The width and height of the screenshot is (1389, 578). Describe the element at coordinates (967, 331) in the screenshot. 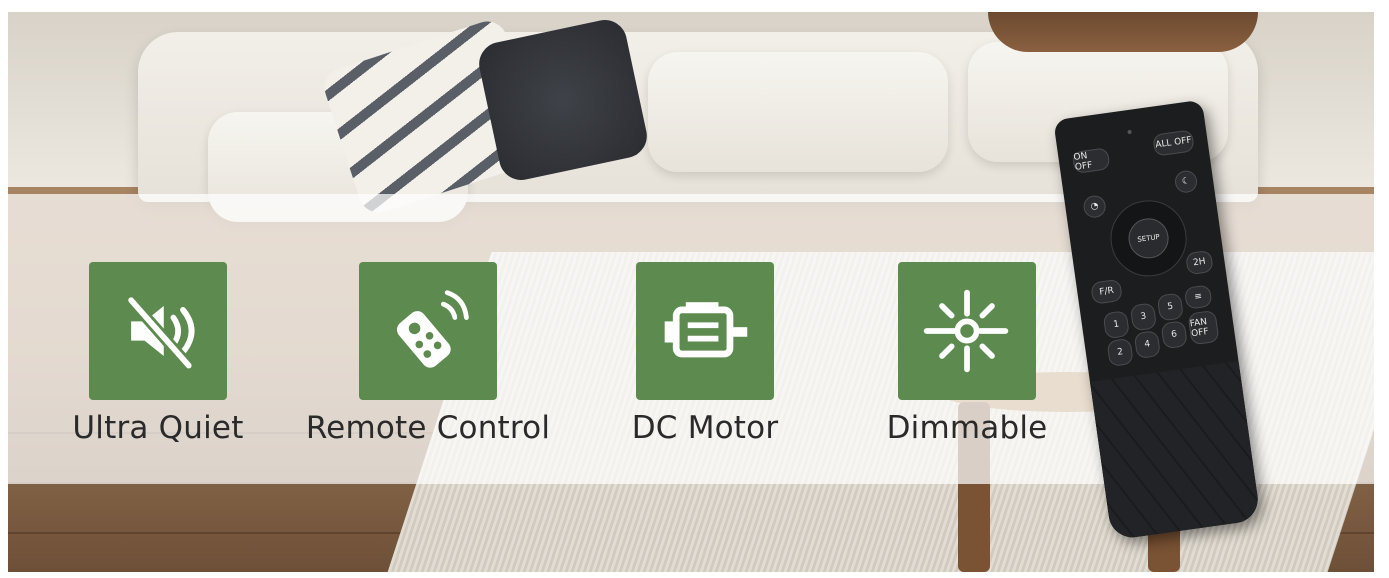

I see `dimmer-light-icon` at that location.